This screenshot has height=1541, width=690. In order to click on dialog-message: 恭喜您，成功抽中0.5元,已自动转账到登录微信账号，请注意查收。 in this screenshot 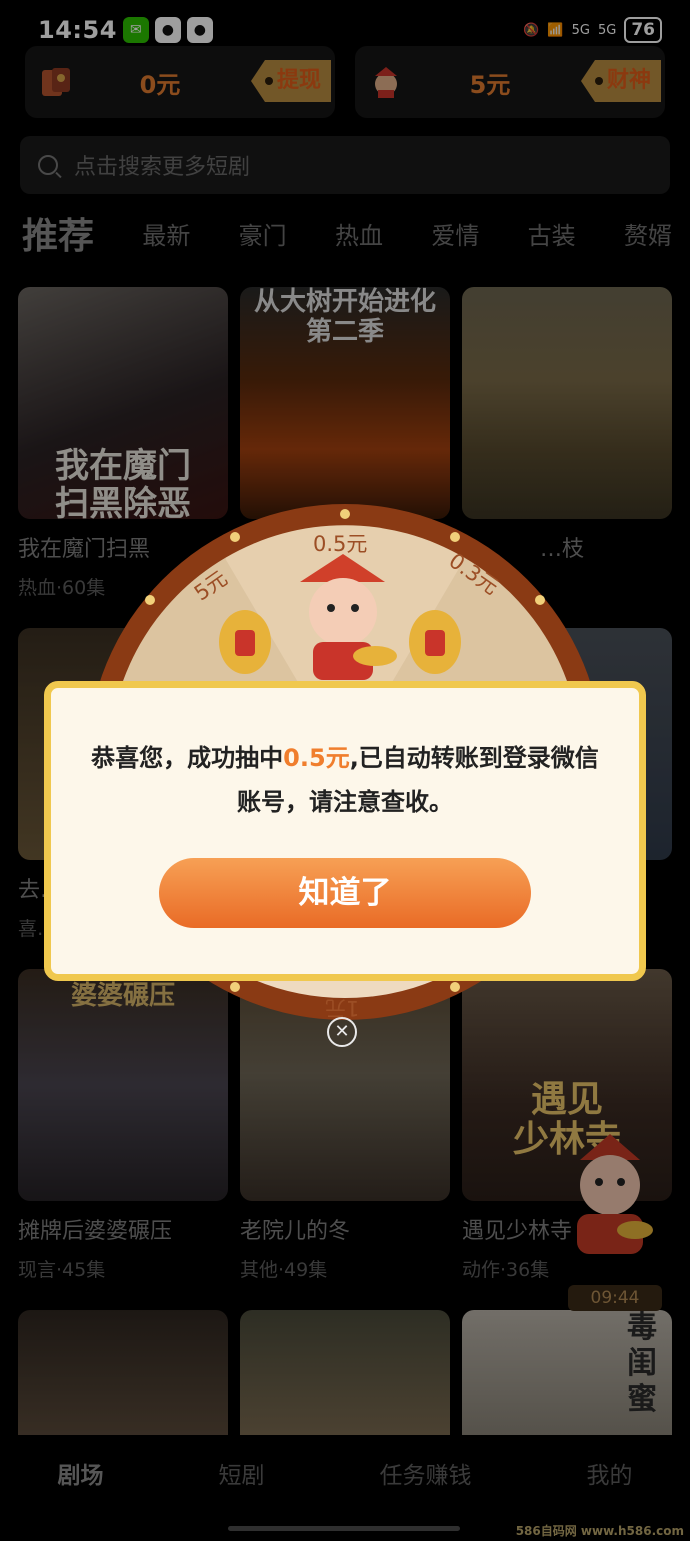, I will do `click(345, 780)`.